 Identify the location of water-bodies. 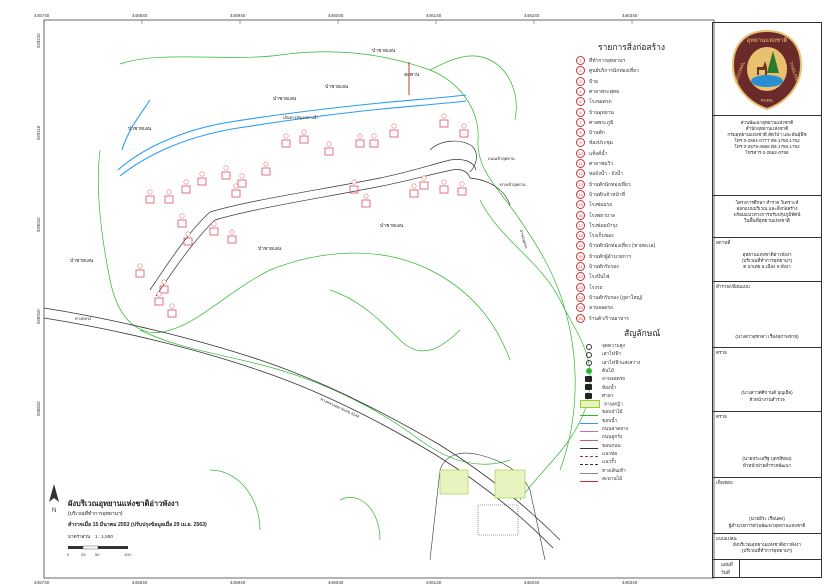
(292, 135).